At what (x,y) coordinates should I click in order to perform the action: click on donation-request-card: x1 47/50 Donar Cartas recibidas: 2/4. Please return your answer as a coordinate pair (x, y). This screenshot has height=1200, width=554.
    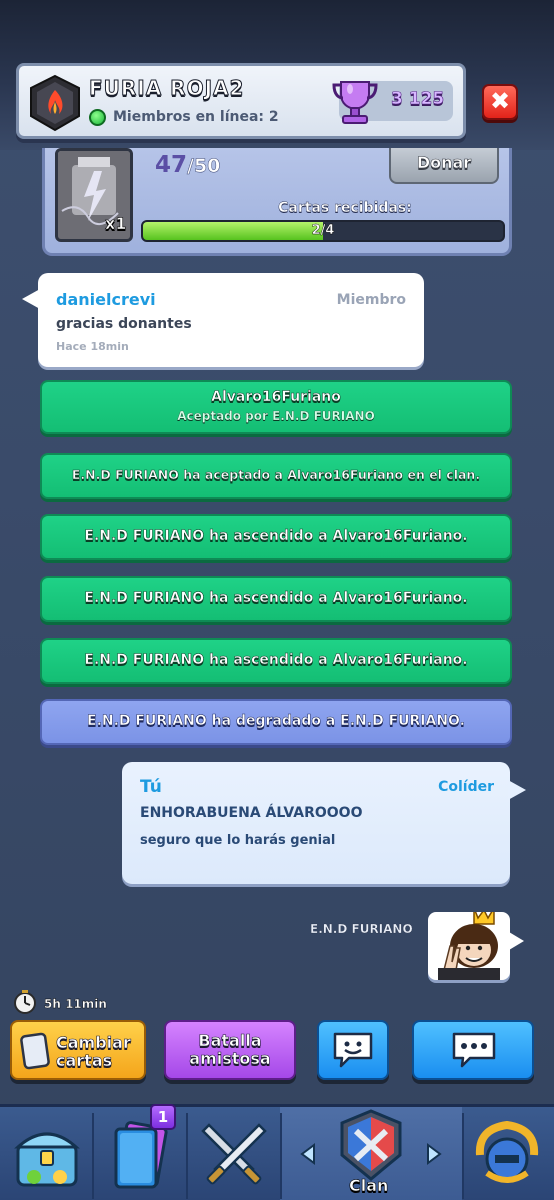
    Looking at the image, I should click on (277, 202).